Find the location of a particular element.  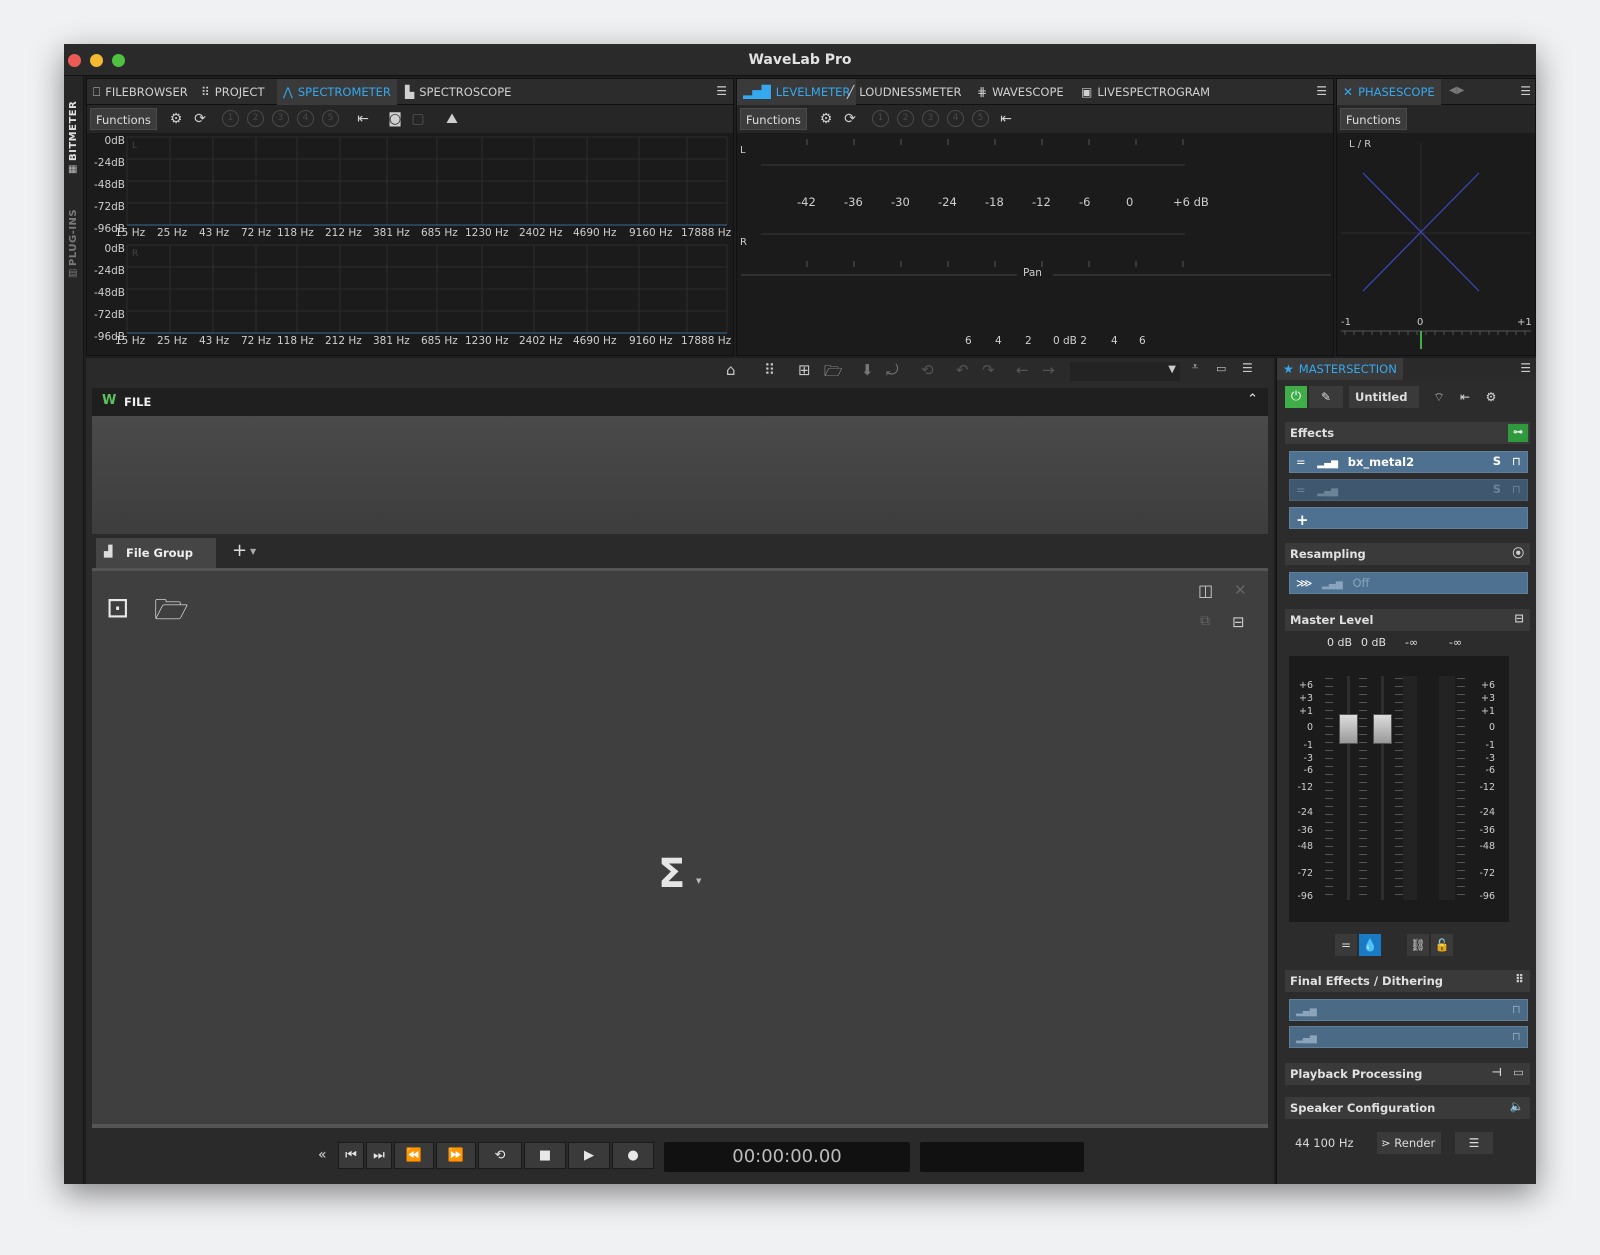

sigma-batch-icon: Σ is located at coordinates (671, 874).